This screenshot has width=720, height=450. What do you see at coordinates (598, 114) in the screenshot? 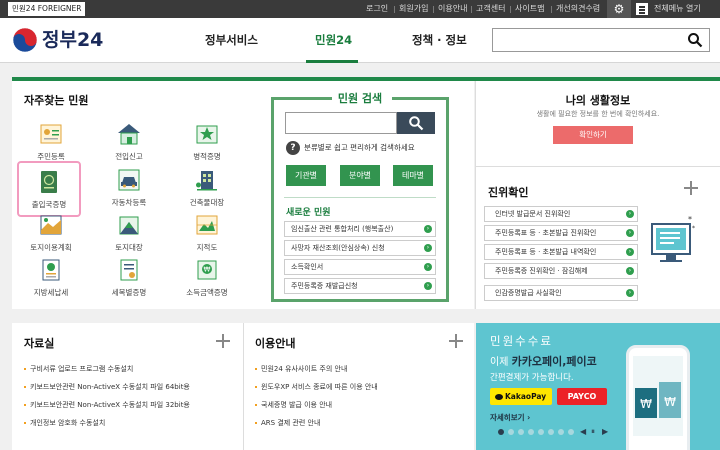
I see `my-info-desc: 생활에 필요한 정보를 한 번에 확인하세요.` at bounding box center [598, 114].